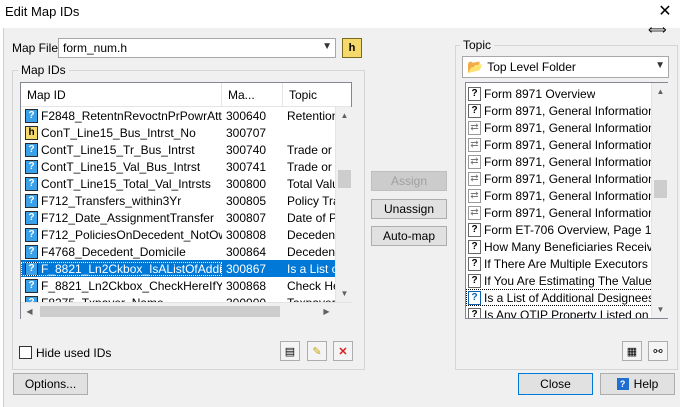  I want to click on topic-item-label: Is Any QTIP Property Listed on Fed, so click(575, 313).